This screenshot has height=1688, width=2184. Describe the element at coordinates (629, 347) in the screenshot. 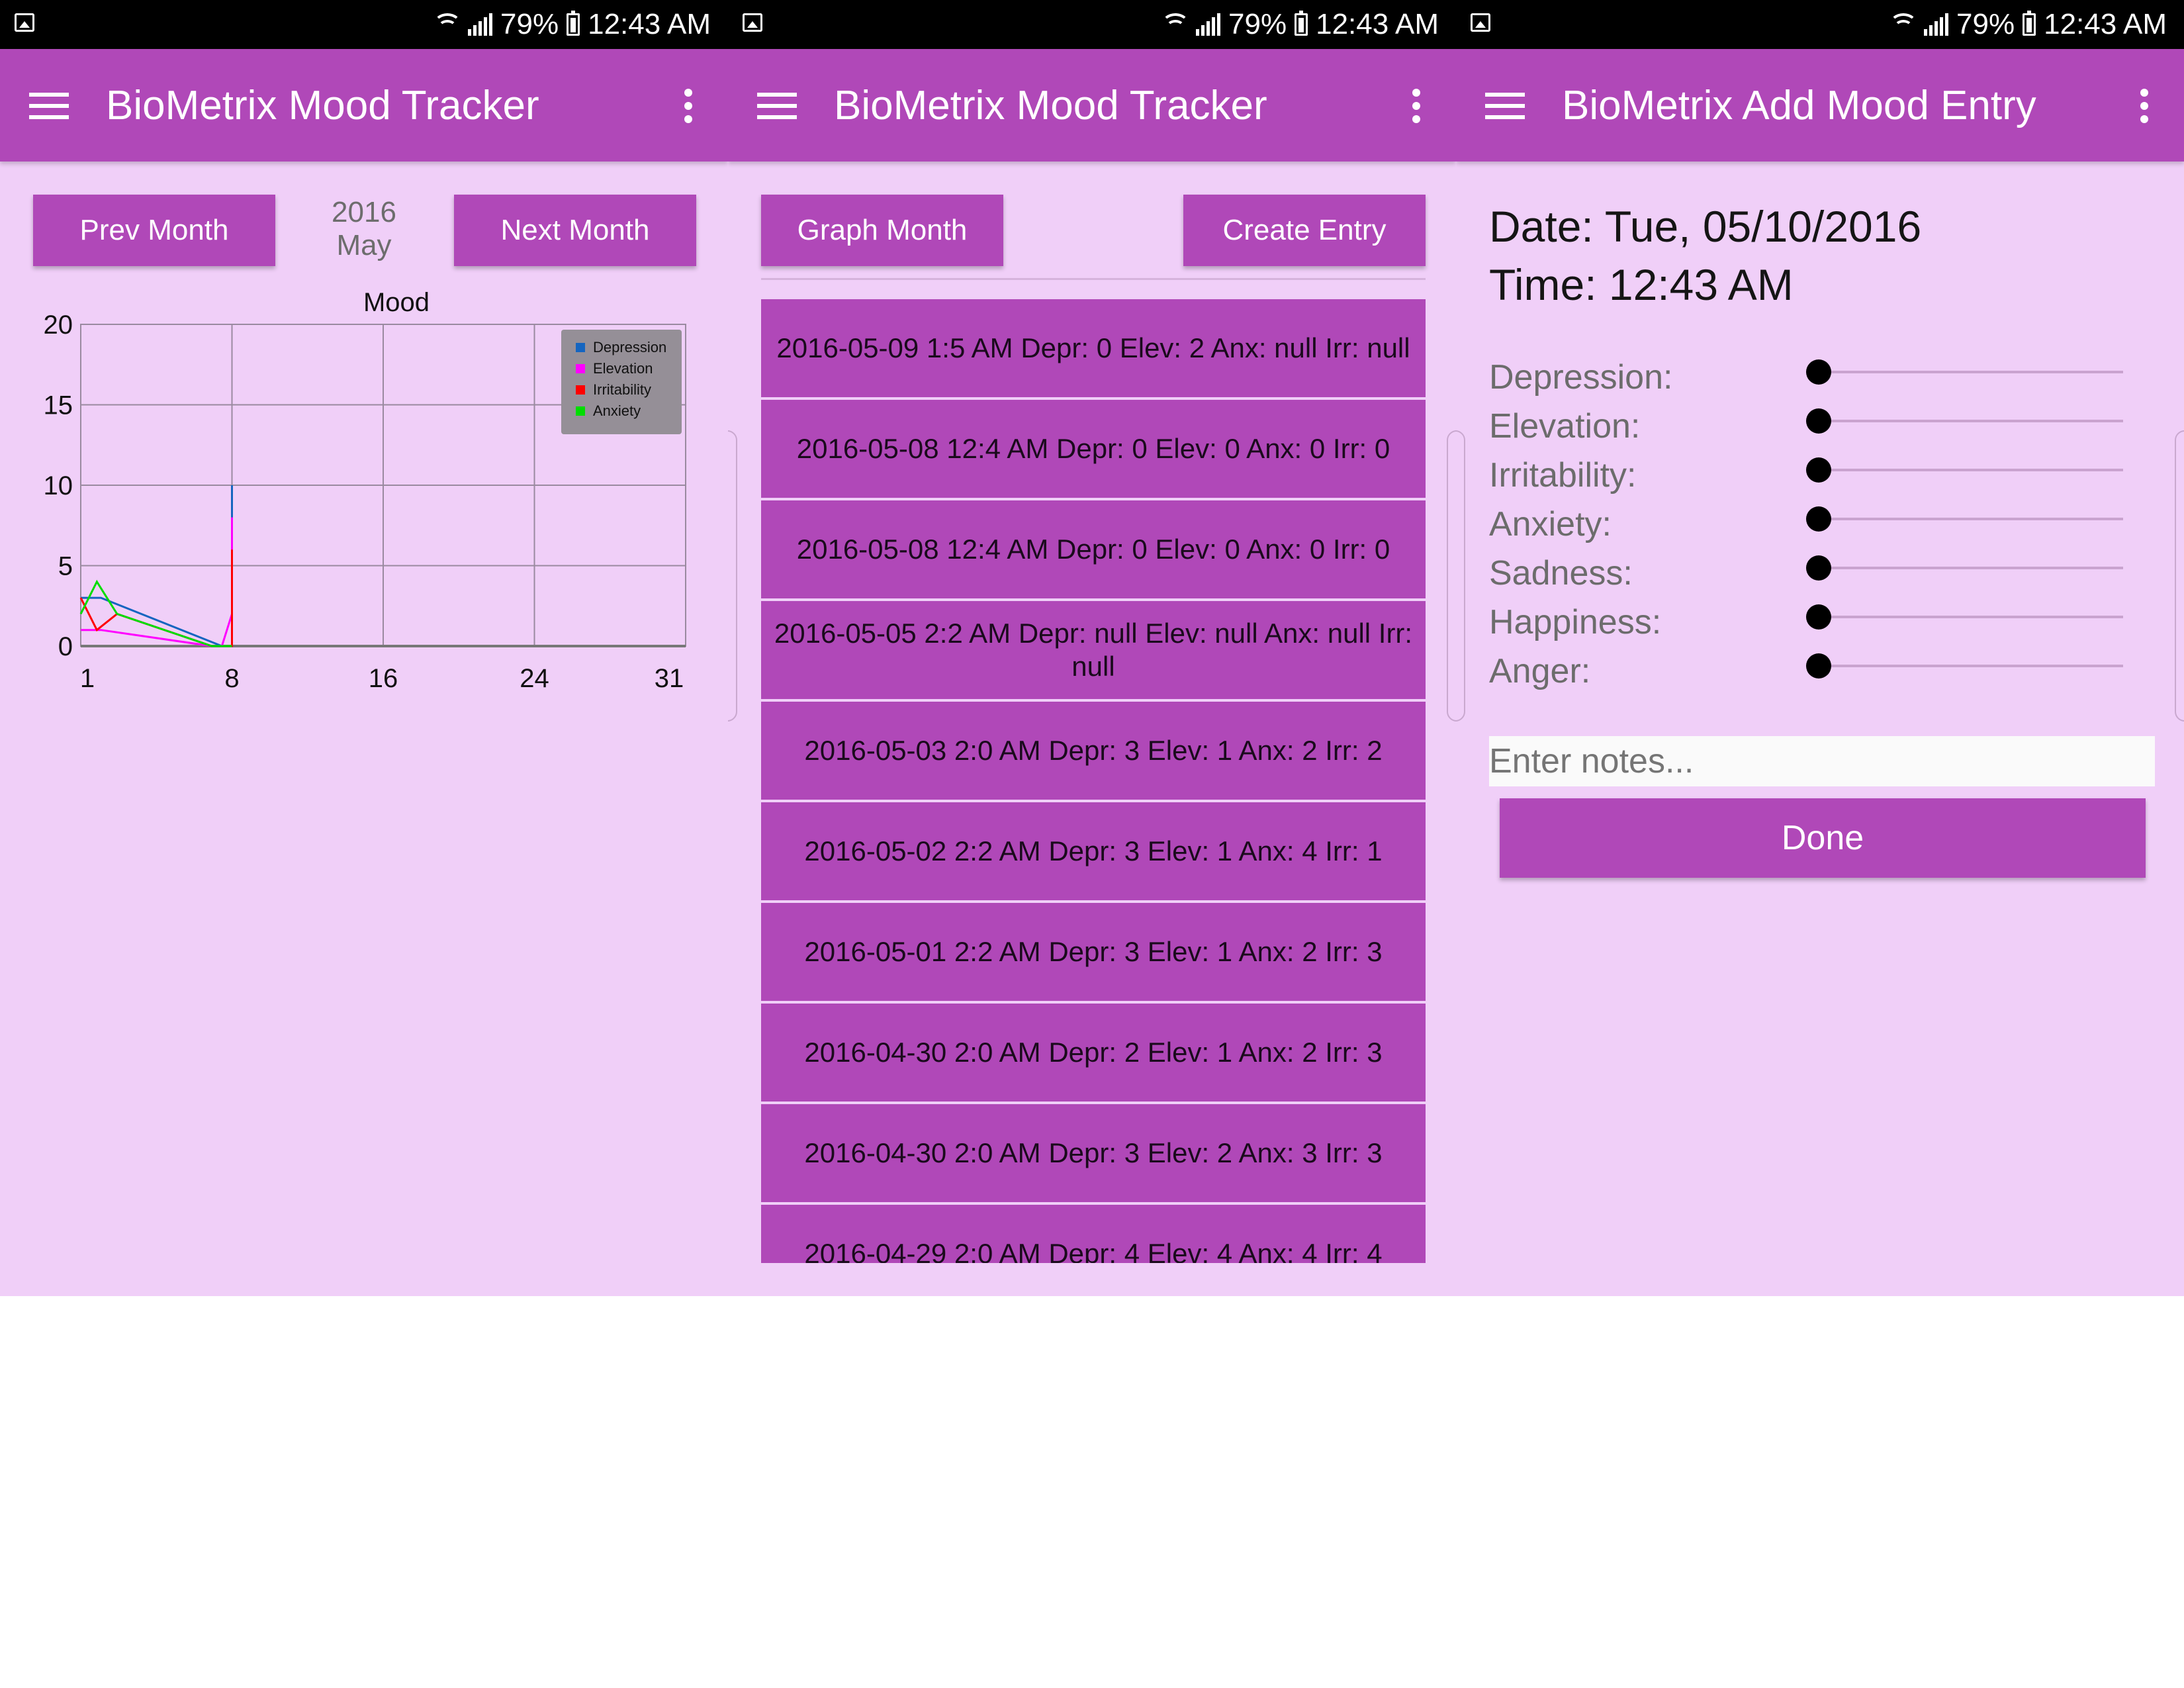

I see `legend-label: Depression` at that location.